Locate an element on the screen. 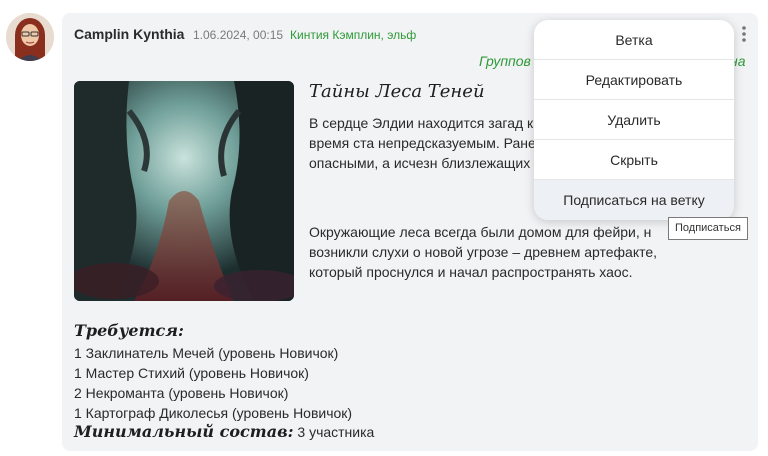 This screenshot has width=768, height=456. group-link: Группов is located at coordinates (505, 61).